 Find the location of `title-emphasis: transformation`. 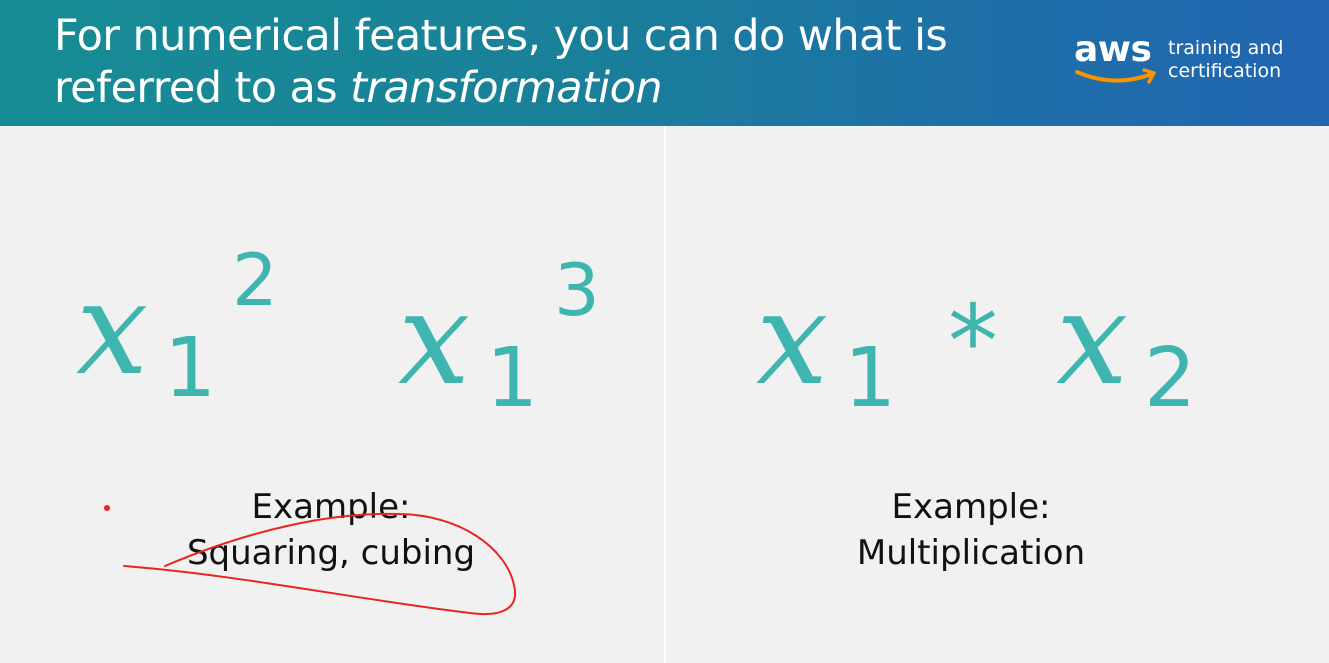

title-emphasis: transformation is located at coordinates (506, 88).